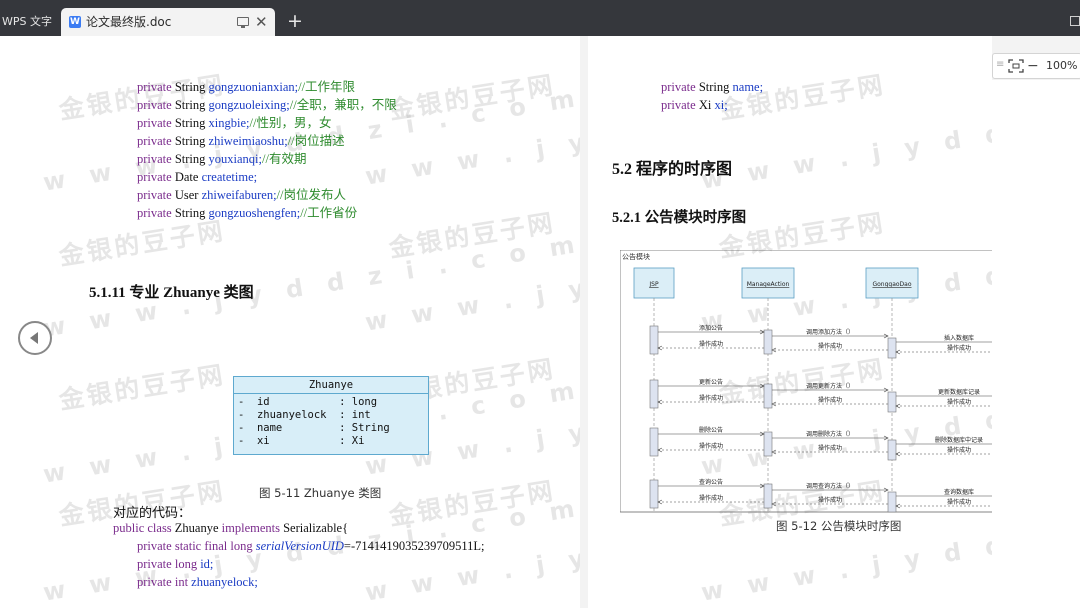 The image size is (1080, 608). Describe the element at coordinates (314, 428) in the screenshot. I see `uml-field: - name : String` at that location.